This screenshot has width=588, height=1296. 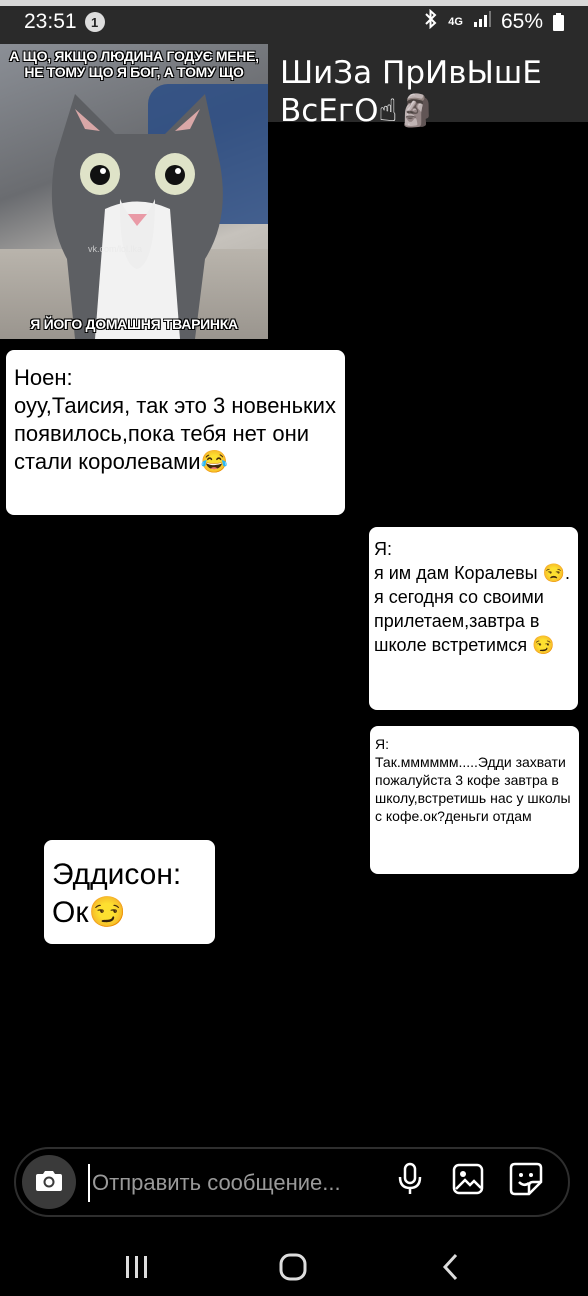 I want to click on message-input, so click(x=233, y=1183).